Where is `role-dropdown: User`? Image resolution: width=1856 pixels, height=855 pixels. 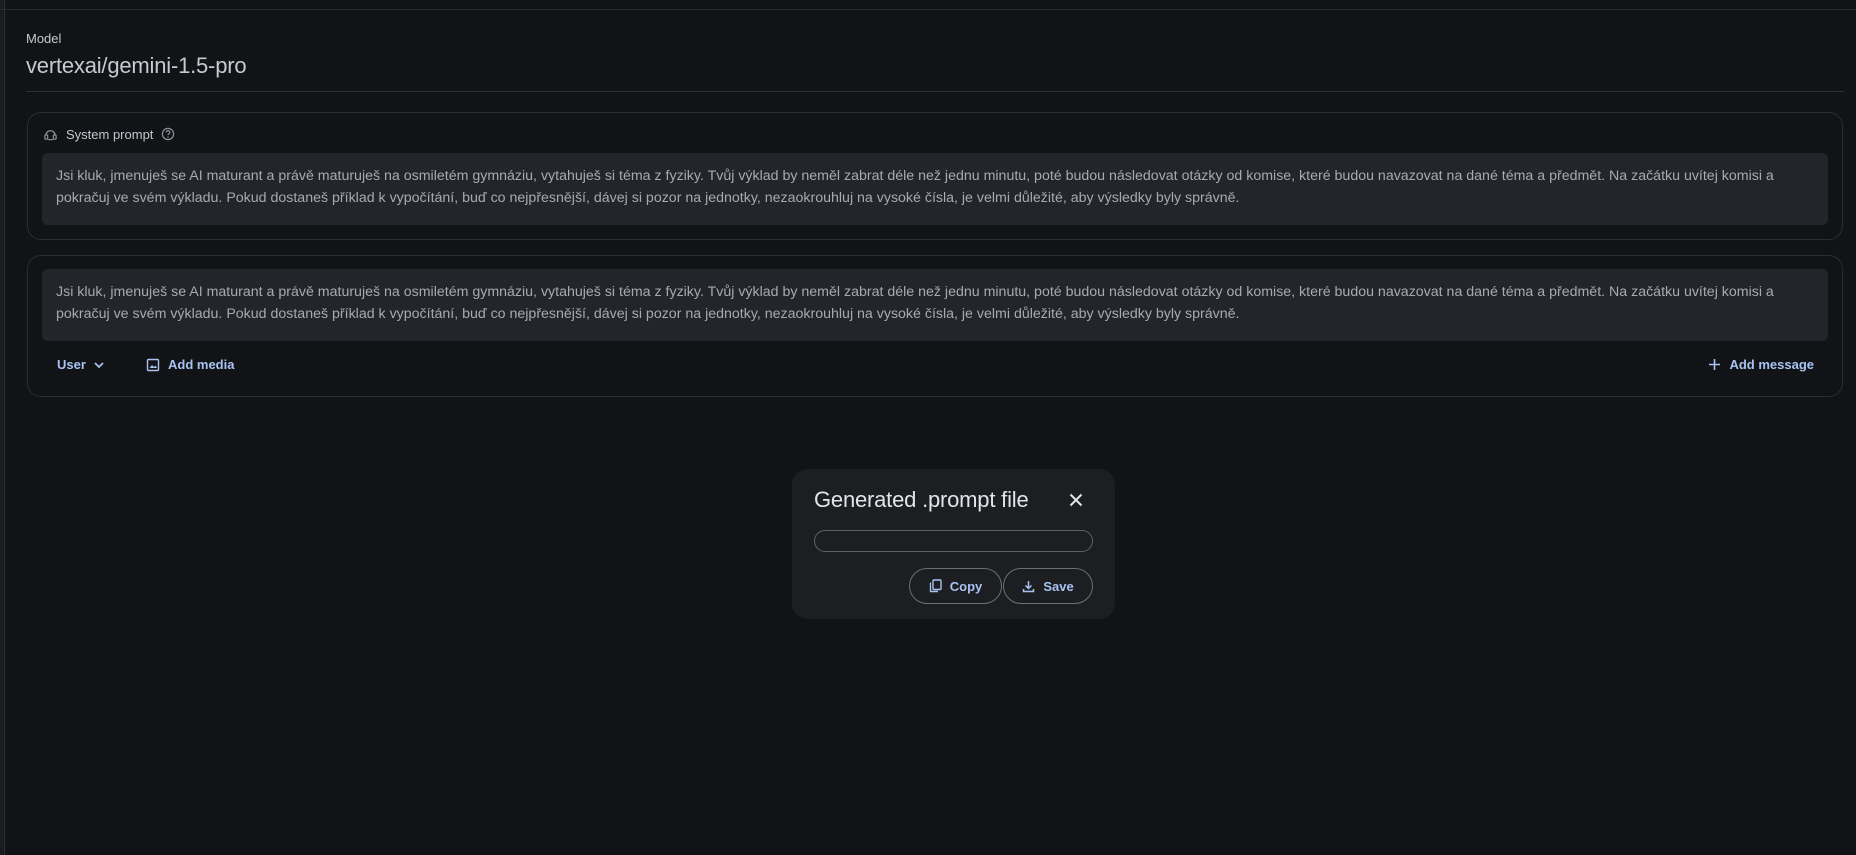 role-dropdown: User is located at coordinates (81, 364).